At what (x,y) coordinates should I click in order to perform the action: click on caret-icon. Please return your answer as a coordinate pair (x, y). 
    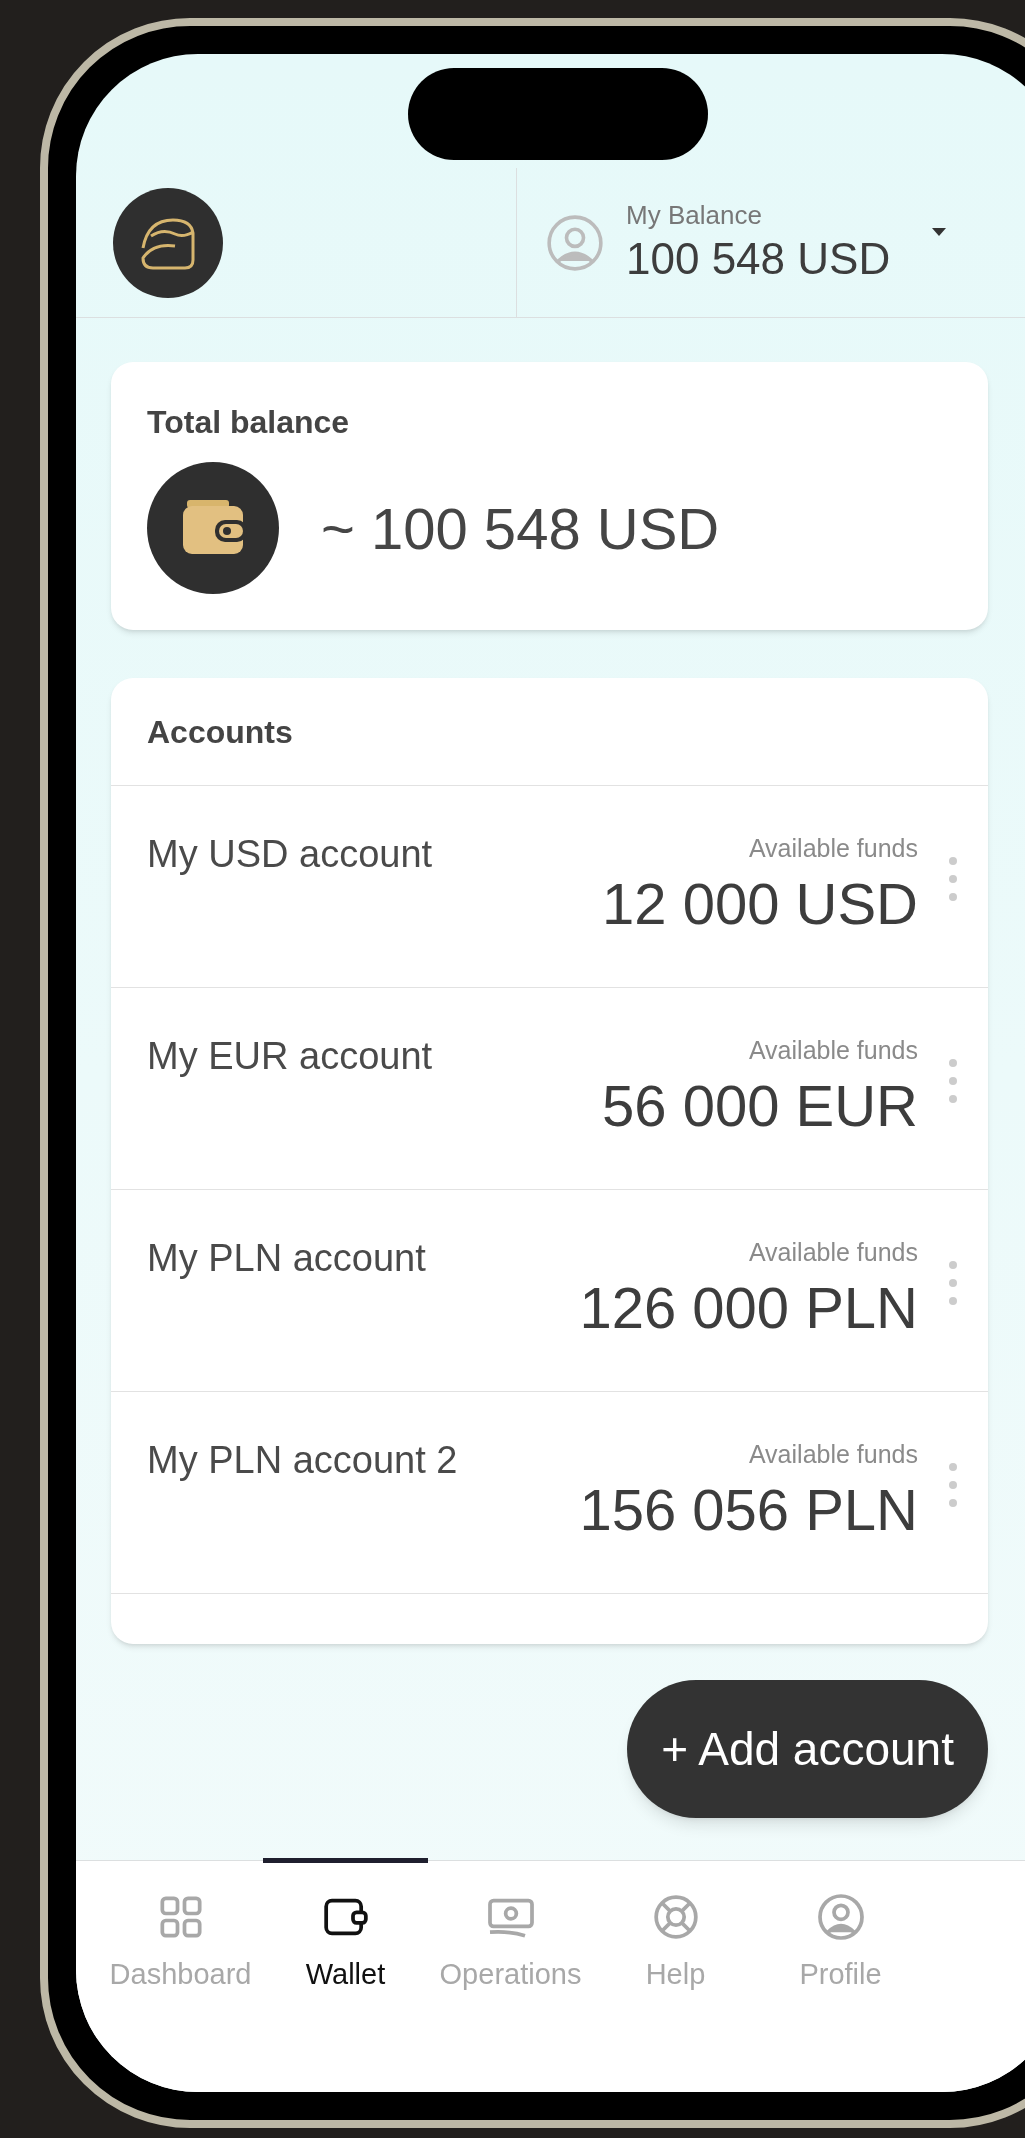
    Looking at the image, I should click on (939, 232).